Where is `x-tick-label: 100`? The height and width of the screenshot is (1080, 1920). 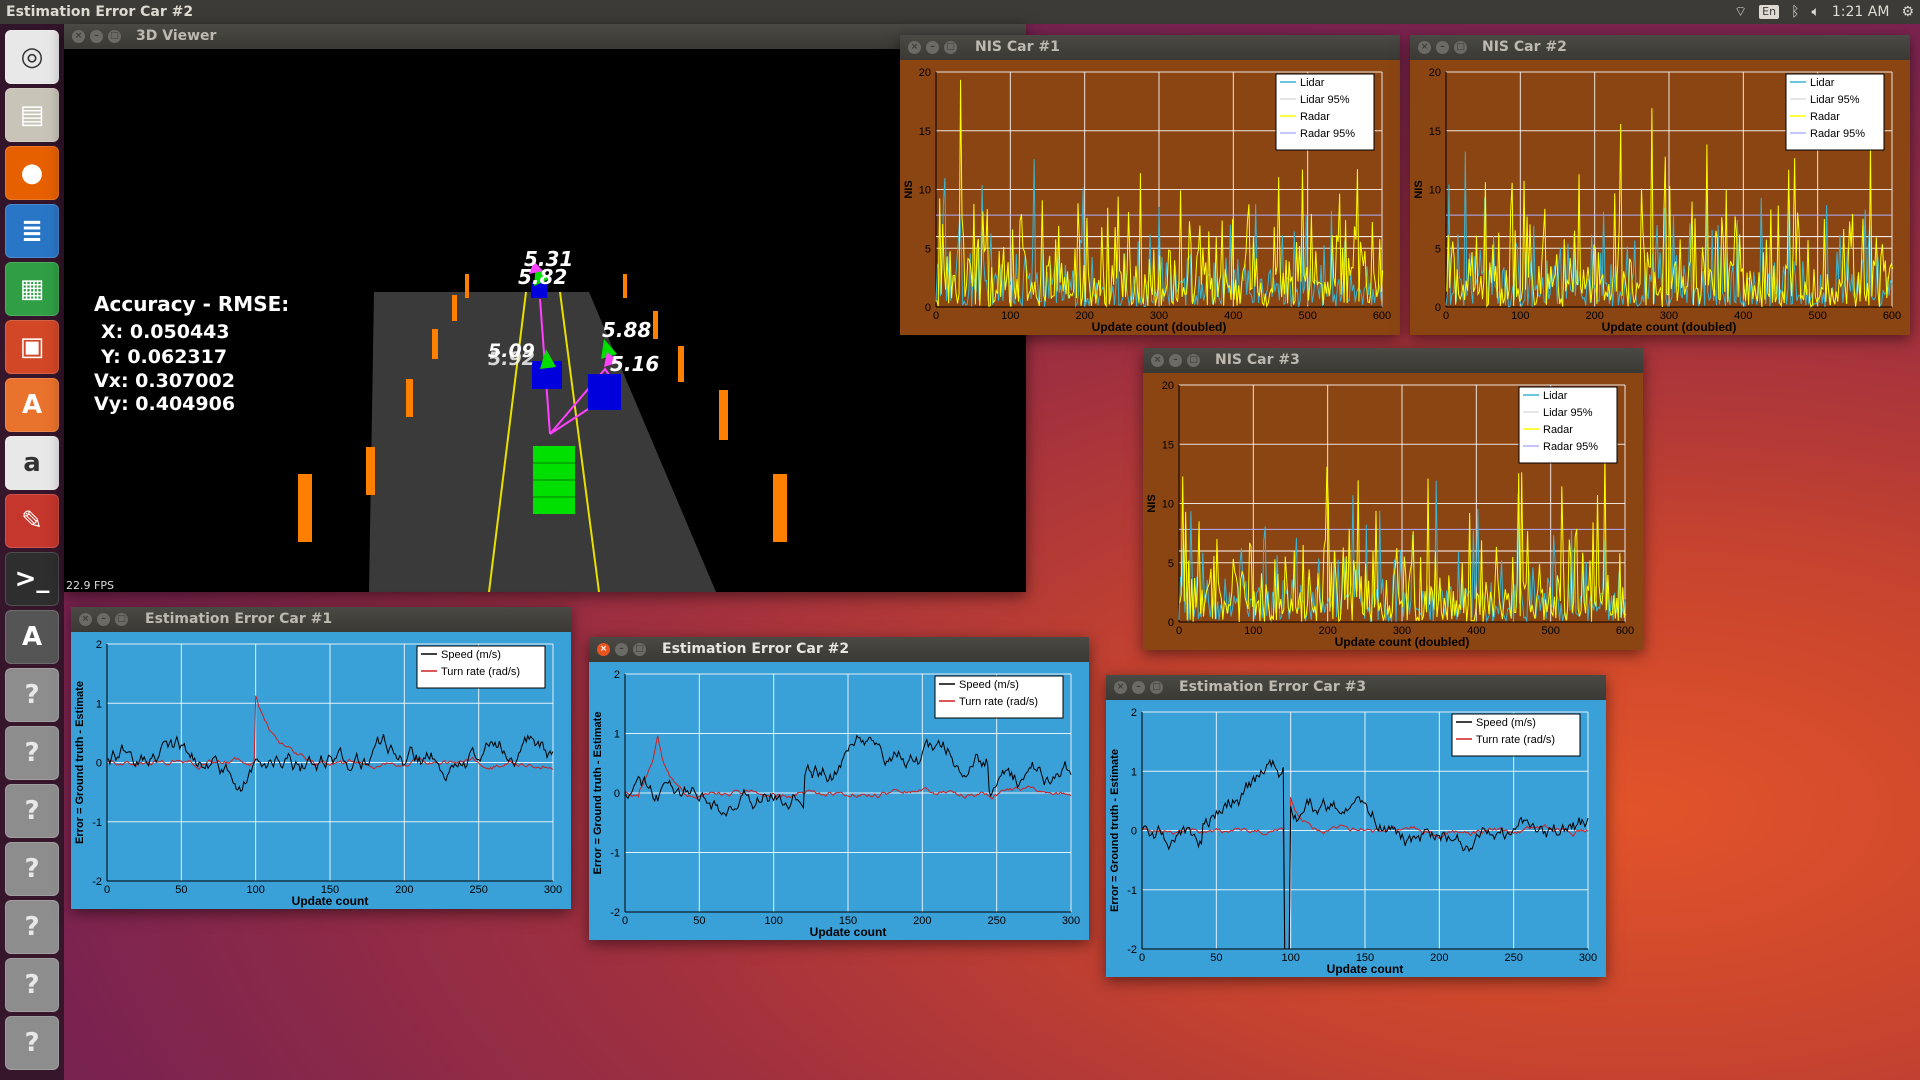
x-tick-label: 100 is located at coordinates (1253, 631).